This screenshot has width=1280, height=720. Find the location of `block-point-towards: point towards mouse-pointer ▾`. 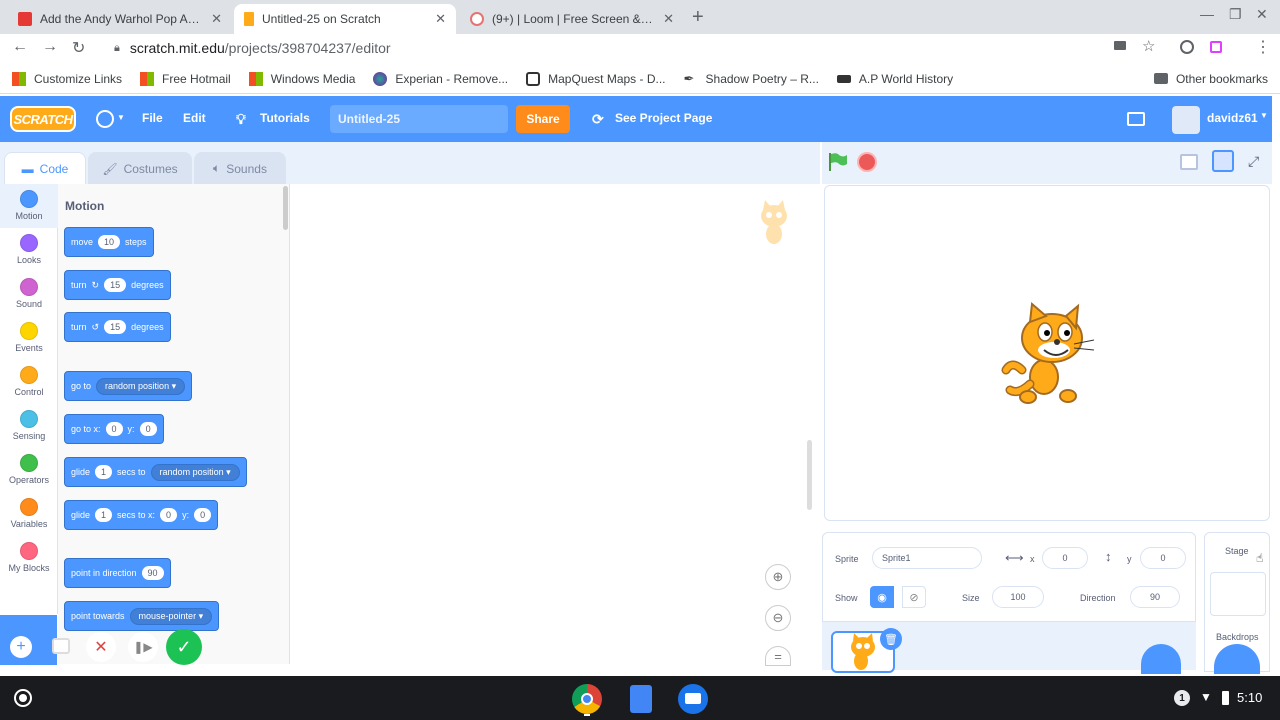

block-point-towards: point towards mouse-pointer ▾ is located at coordinates (142, 616).